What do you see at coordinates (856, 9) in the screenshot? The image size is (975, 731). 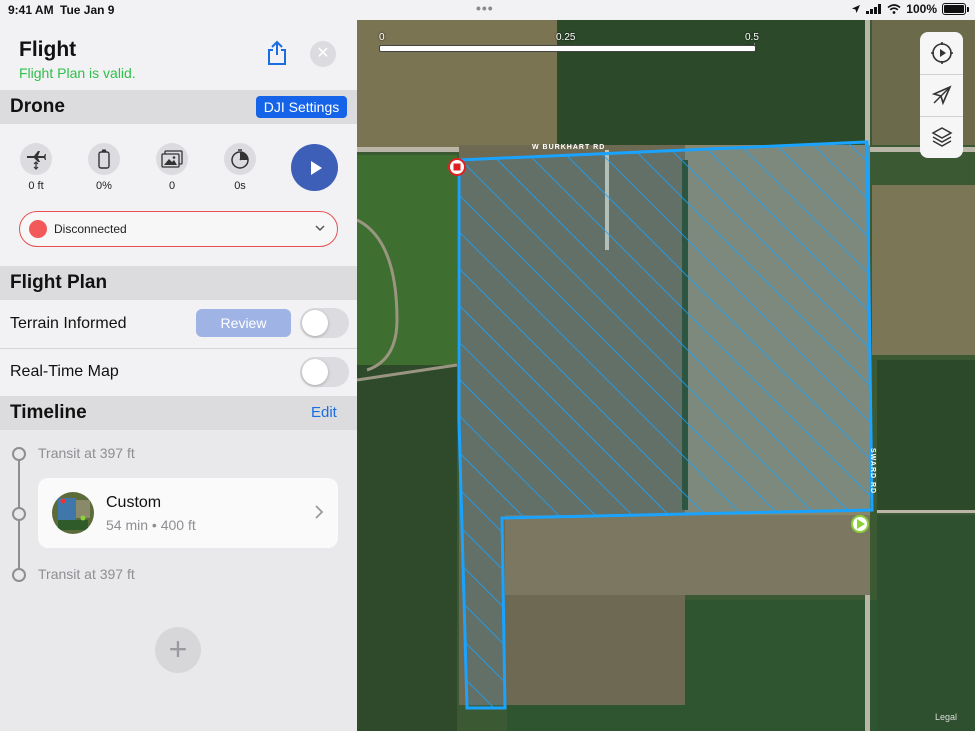 I see `location-icon` at bounding box center [856, 9].